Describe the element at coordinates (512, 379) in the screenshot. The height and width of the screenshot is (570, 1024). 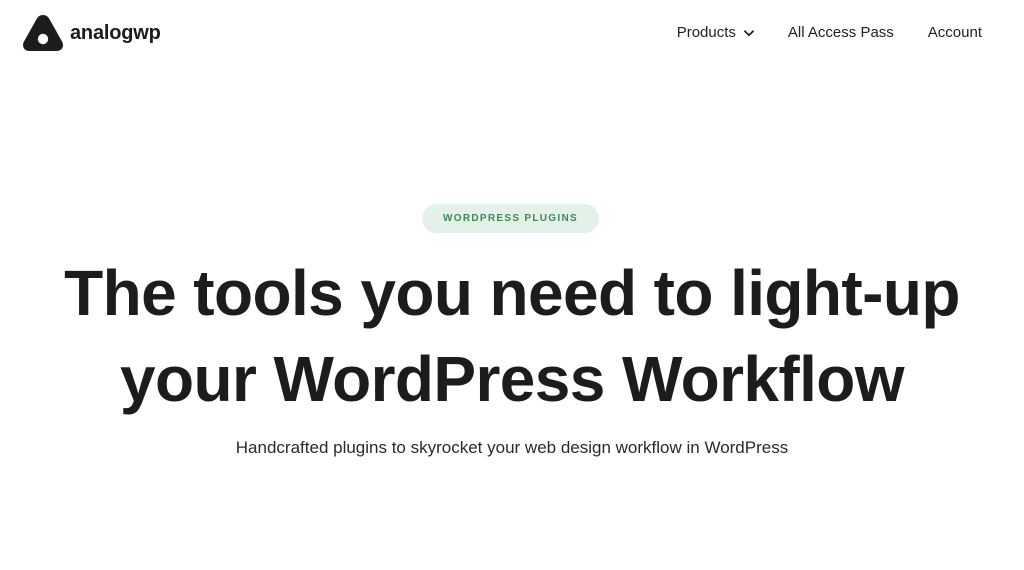
I see `hero-headline-line-2: your WordPress Workflow` at that location.